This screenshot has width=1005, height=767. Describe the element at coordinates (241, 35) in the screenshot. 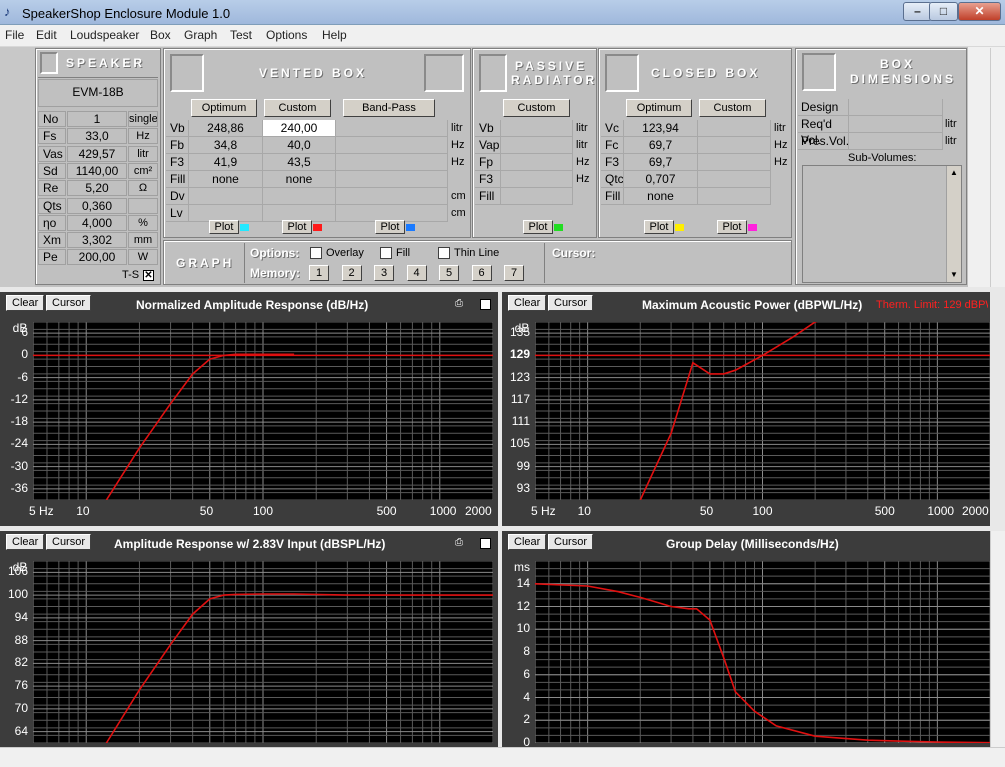

I see `menu-test: Test` at that location.